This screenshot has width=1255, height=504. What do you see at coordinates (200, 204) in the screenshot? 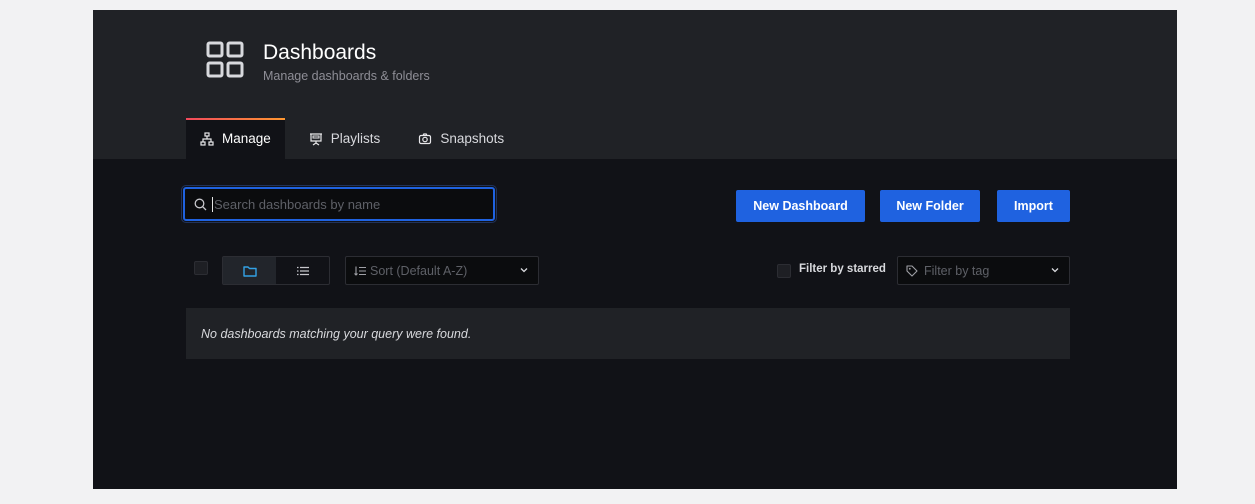
I see `search-icon` at bounding box center [200, 204].